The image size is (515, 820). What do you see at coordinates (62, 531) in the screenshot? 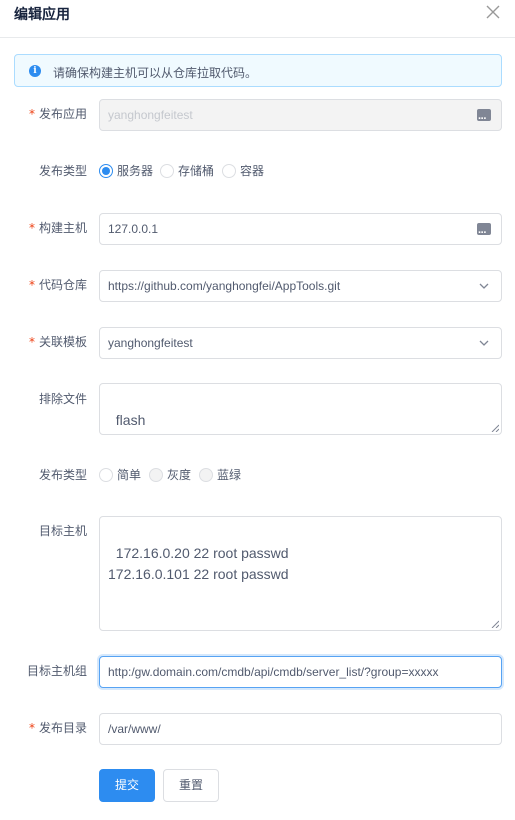
I see `target-hosts-label: 目标主机` at bounding box center [62, 531].